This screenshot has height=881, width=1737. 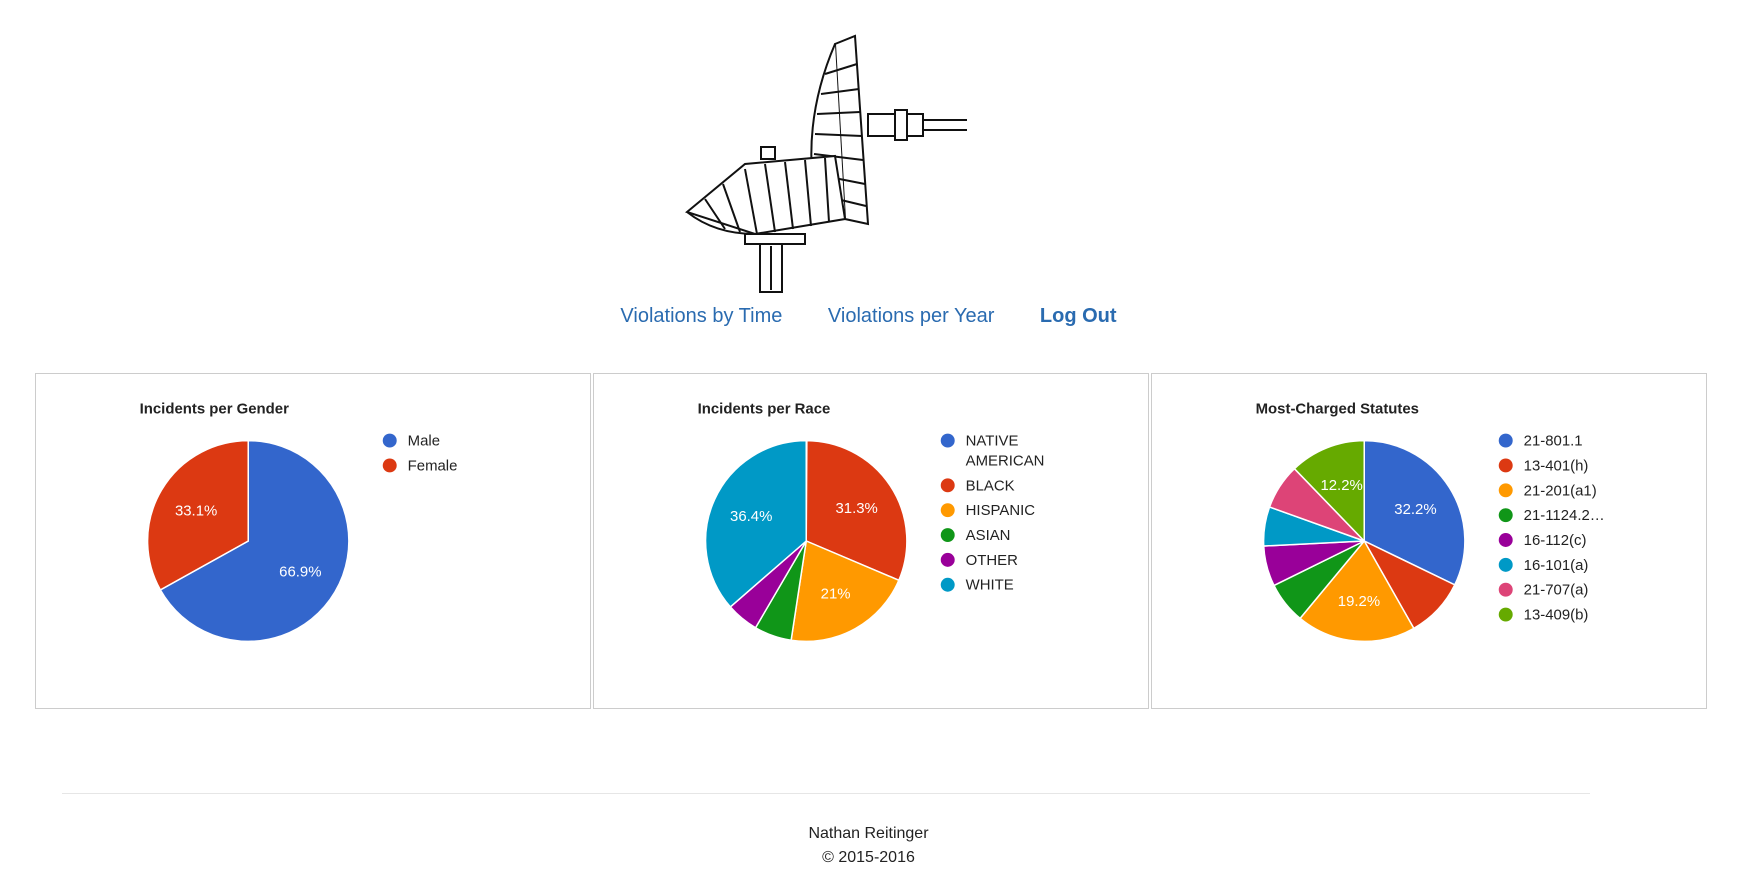 I want to click on footer-divider, so click(x=826, y=793).